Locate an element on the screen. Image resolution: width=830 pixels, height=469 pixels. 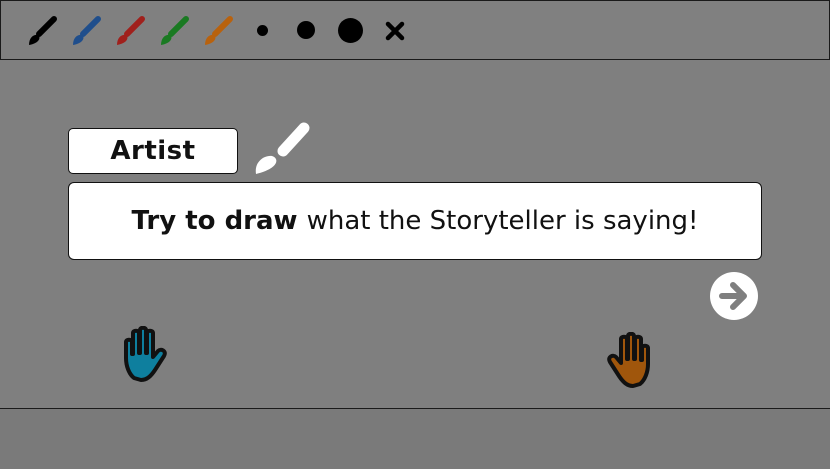
red-brush-icon is located at coordinates (130, 32).